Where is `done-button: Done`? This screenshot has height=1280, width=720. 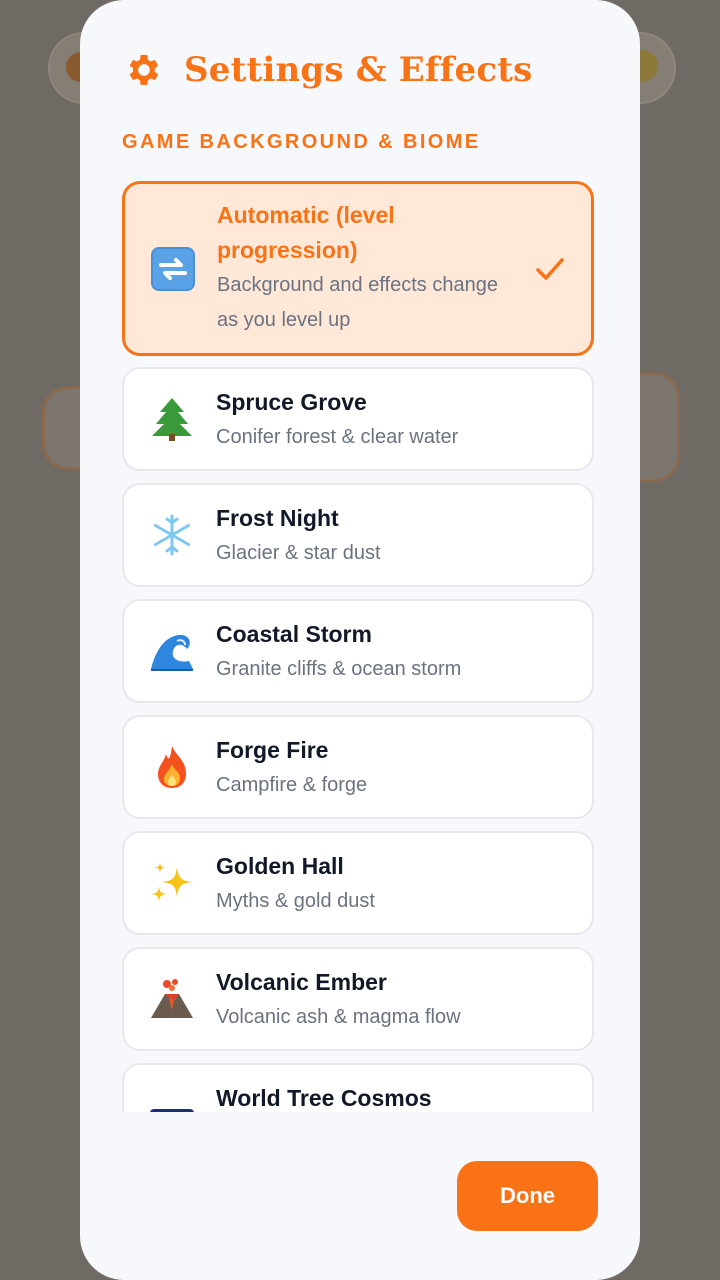 done-button: Done is located at coordinates (527, 1196).